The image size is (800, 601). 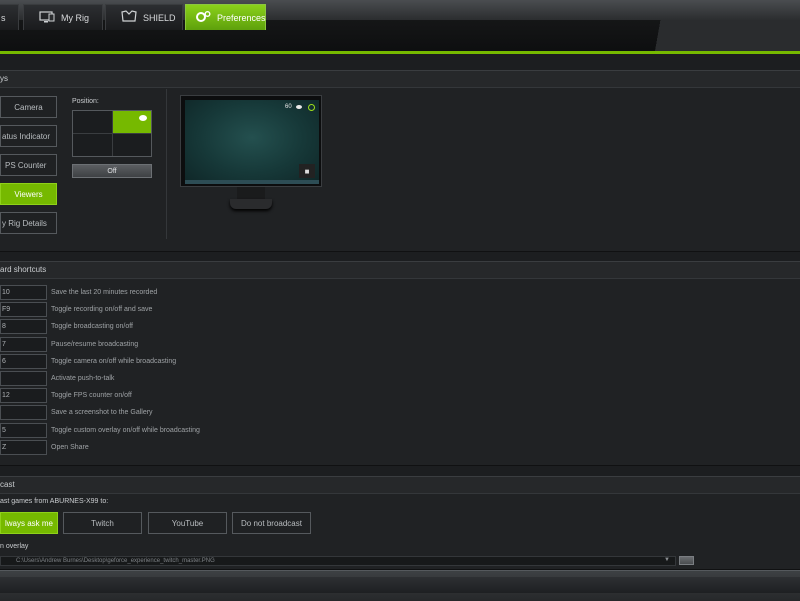 What do you see at coordinates (102, 412) in the screenshot?
I see `shortcut-description: Save a screenshot to the Gallery` at bounding box center [102, 412].